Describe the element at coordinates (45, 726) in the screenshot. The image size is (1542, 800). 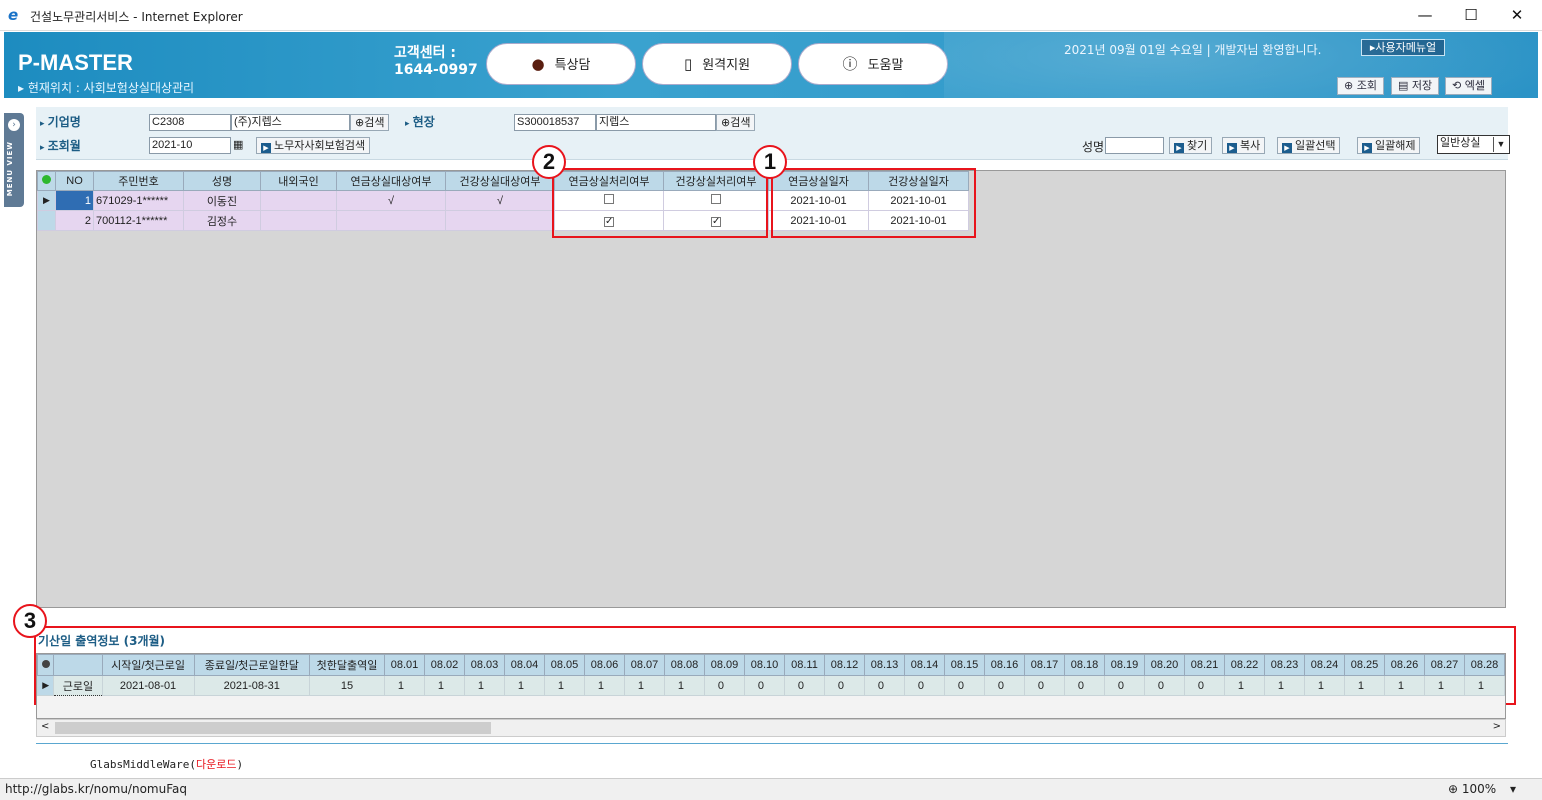
I see `scroll-left-icon: <` at that location.